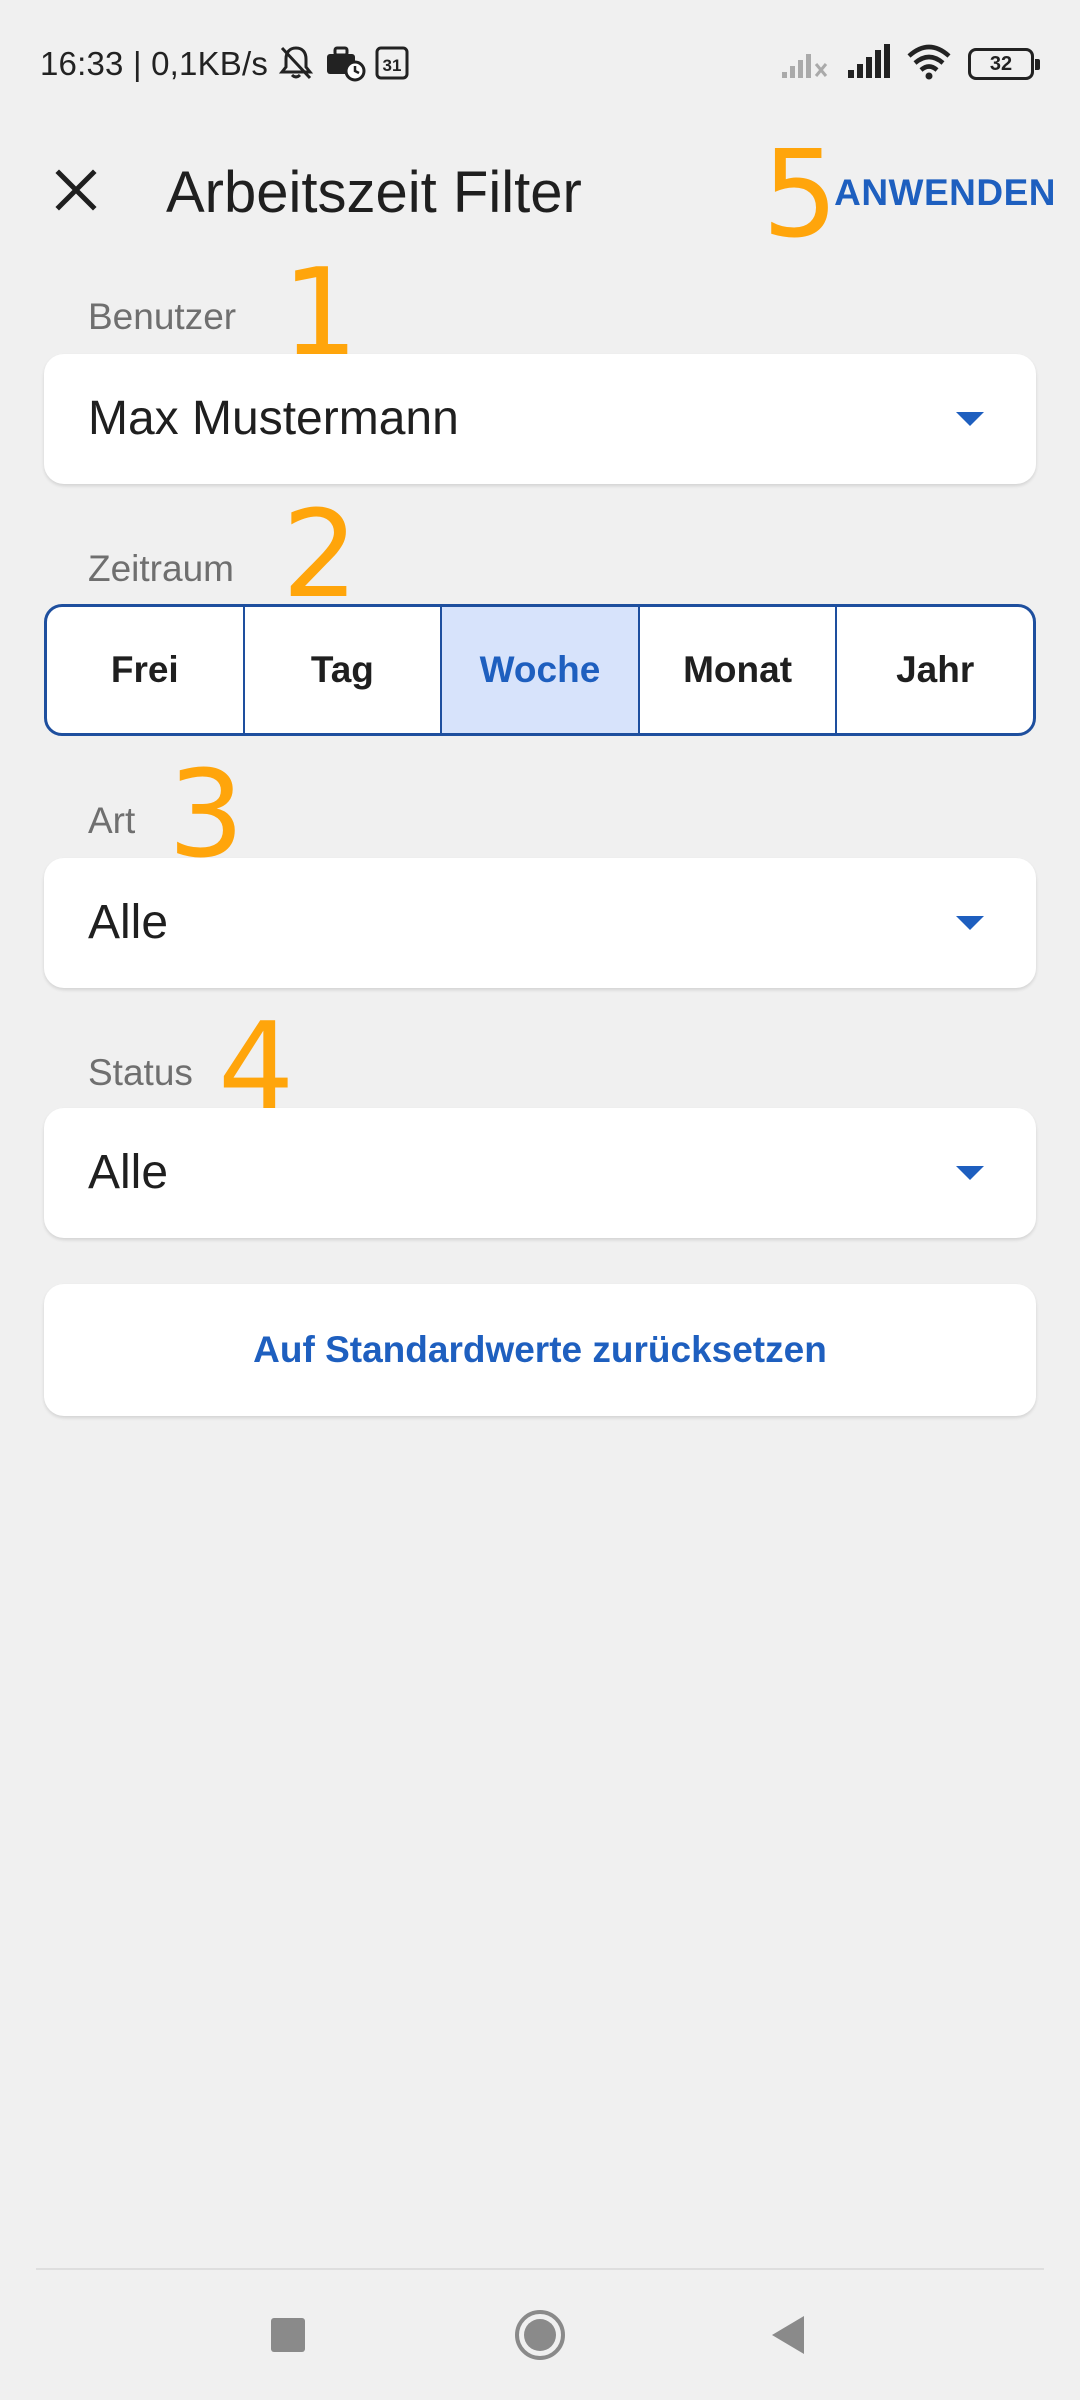  I want to click on signal-icon, so click(868, 64).